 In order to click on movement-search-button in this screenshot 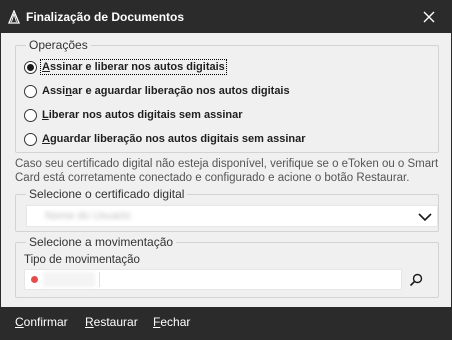, I will do `click(416, 279)`.